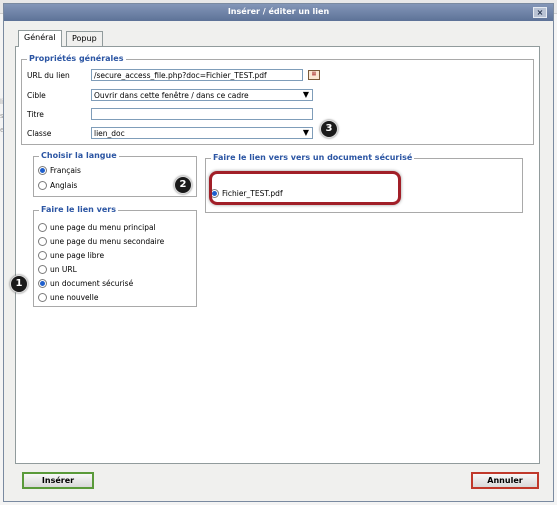  I want to click on link-to-option: un document sécurisé, so click(85, 283).